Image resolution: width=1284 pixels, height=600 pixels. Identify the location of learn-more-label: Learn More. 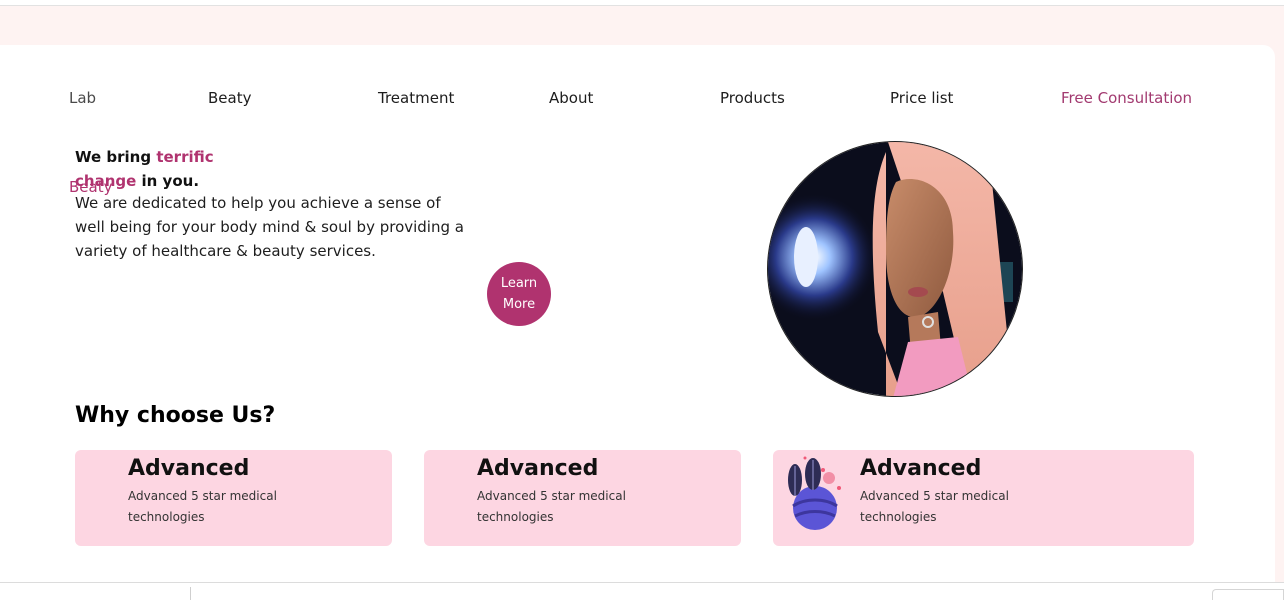
(519, 294).